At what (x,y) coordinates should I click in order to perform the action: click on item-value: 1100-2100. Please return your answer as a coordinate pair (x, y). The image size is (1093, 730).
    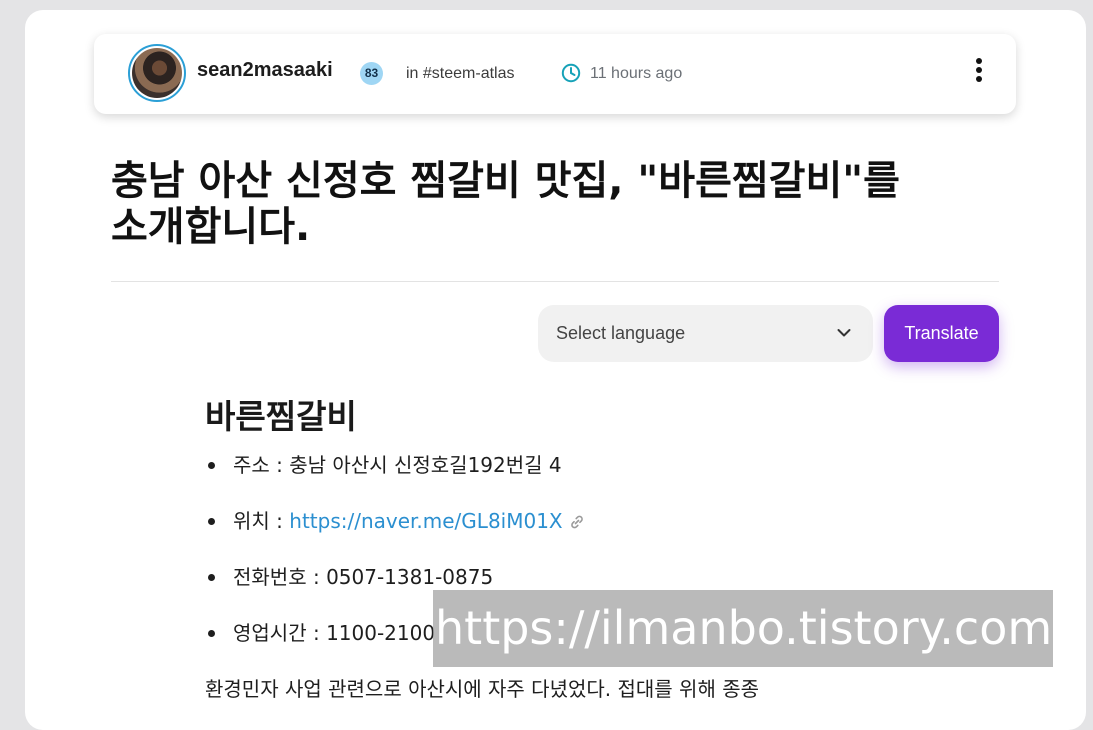
    Looking at the image, I should click on (381, 633).